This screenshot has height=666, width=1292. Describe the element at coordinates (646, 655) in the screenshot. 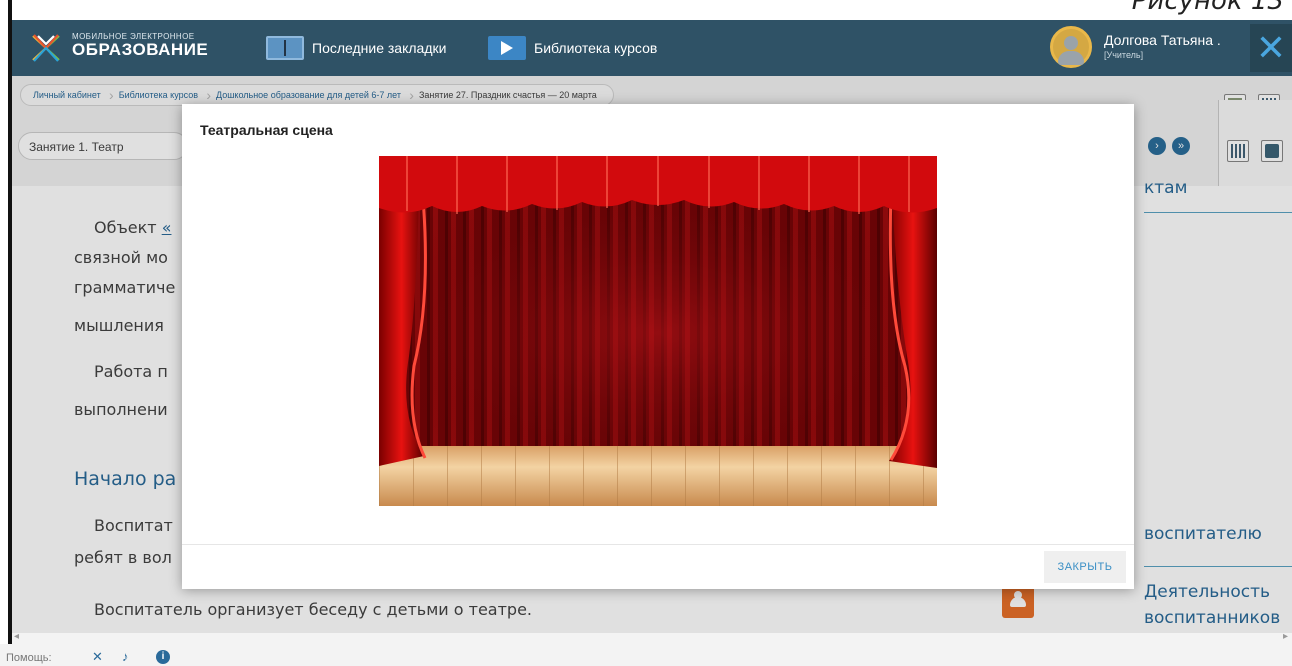

I see `status-bar: Помощь: ✕ ♪ i` at that location.